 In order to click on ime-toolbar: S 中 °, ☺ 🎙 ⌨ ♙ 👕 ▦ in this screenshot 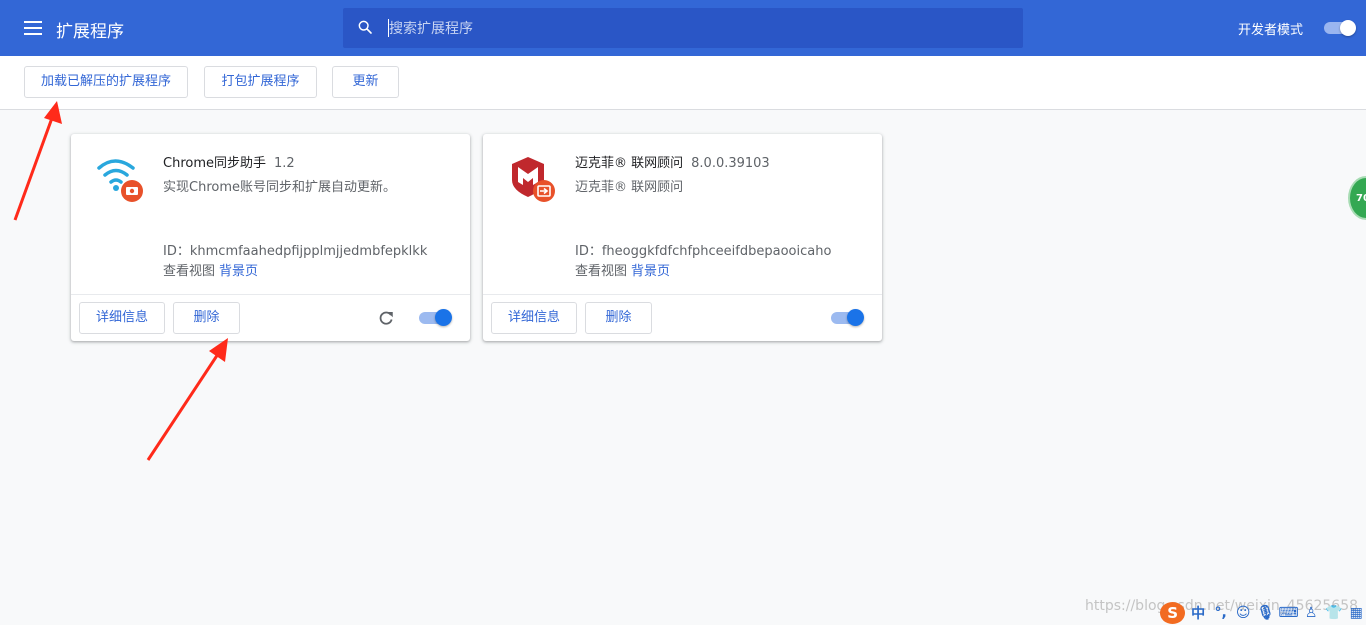, I will do `click(1263, 612)`.